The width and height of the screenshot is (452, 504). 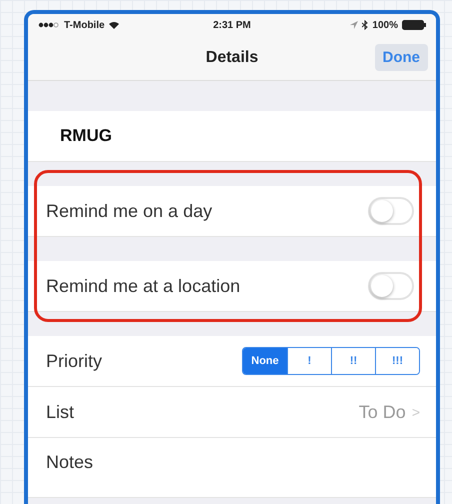 I want to click on battery-percent: 100%, so click(x=385, y=25).